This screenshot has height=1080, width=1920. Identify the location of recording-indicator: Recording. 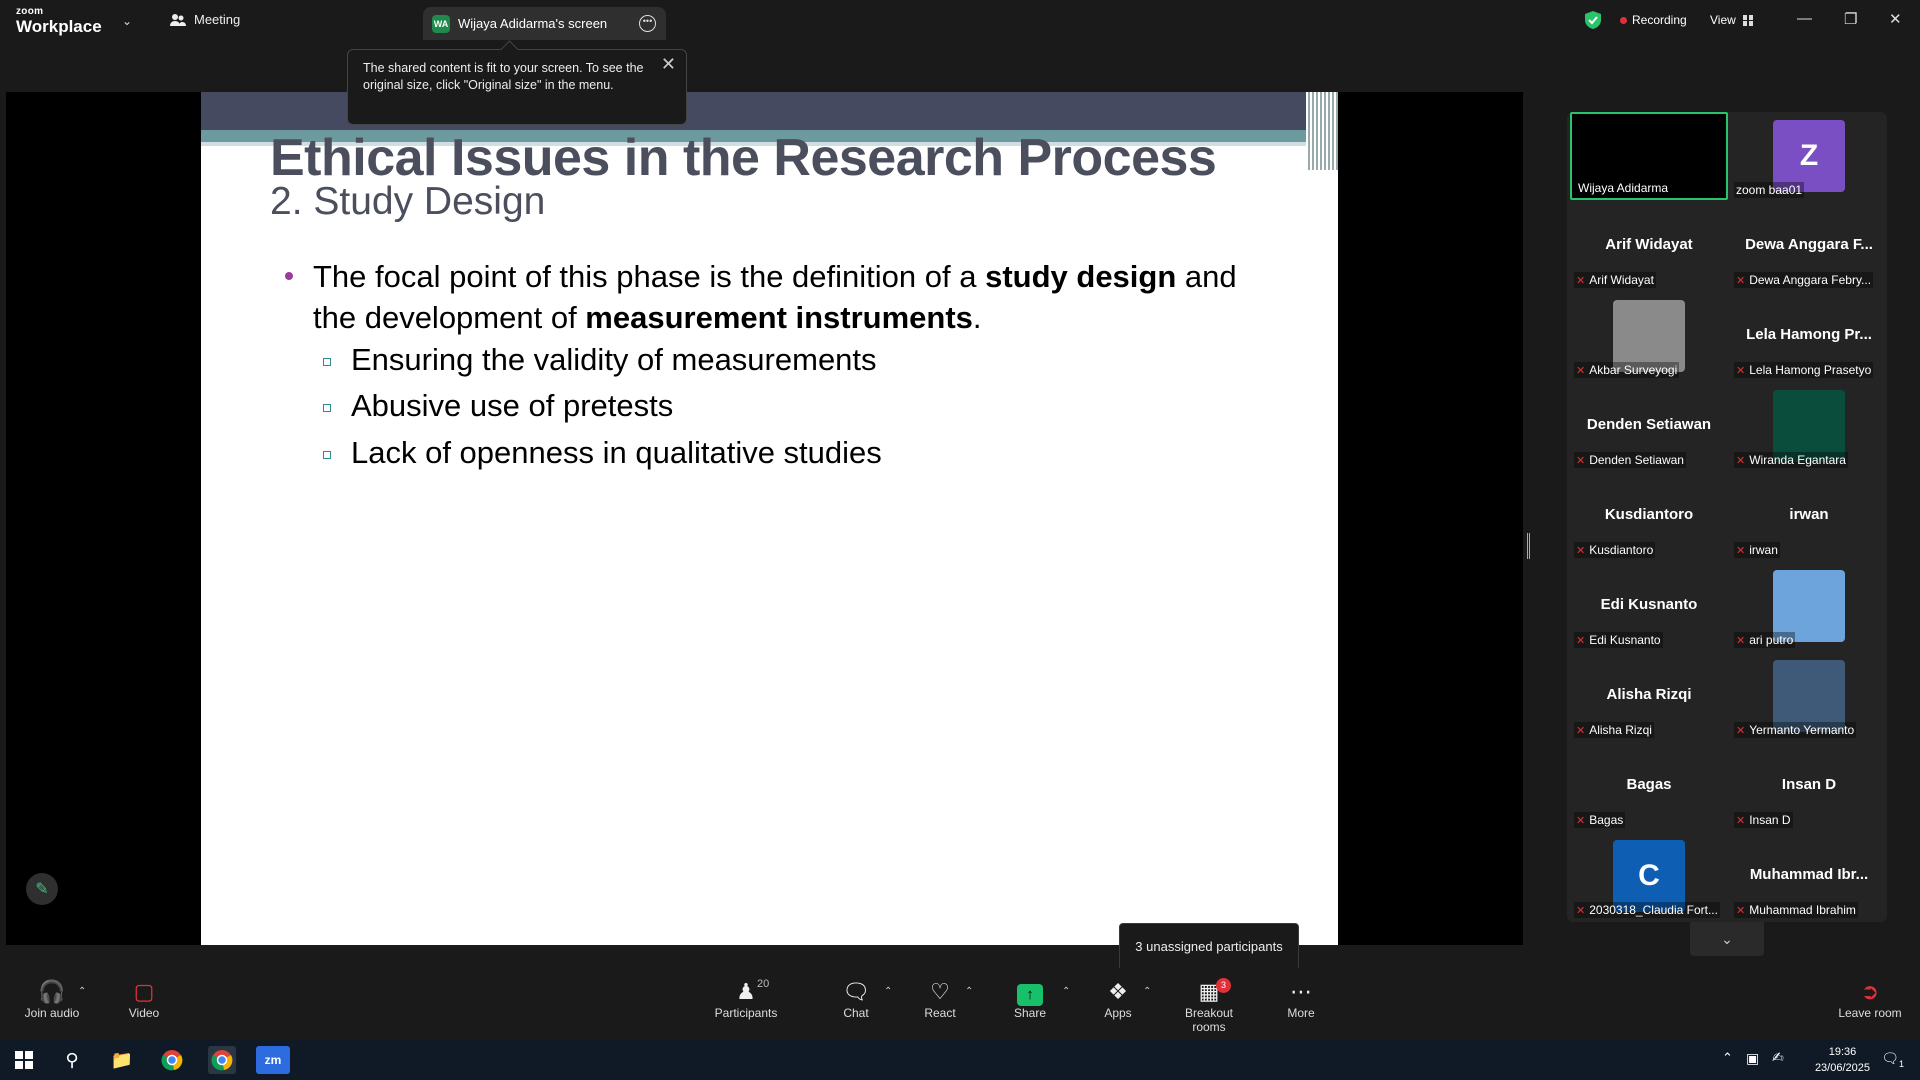
(1653, 20).